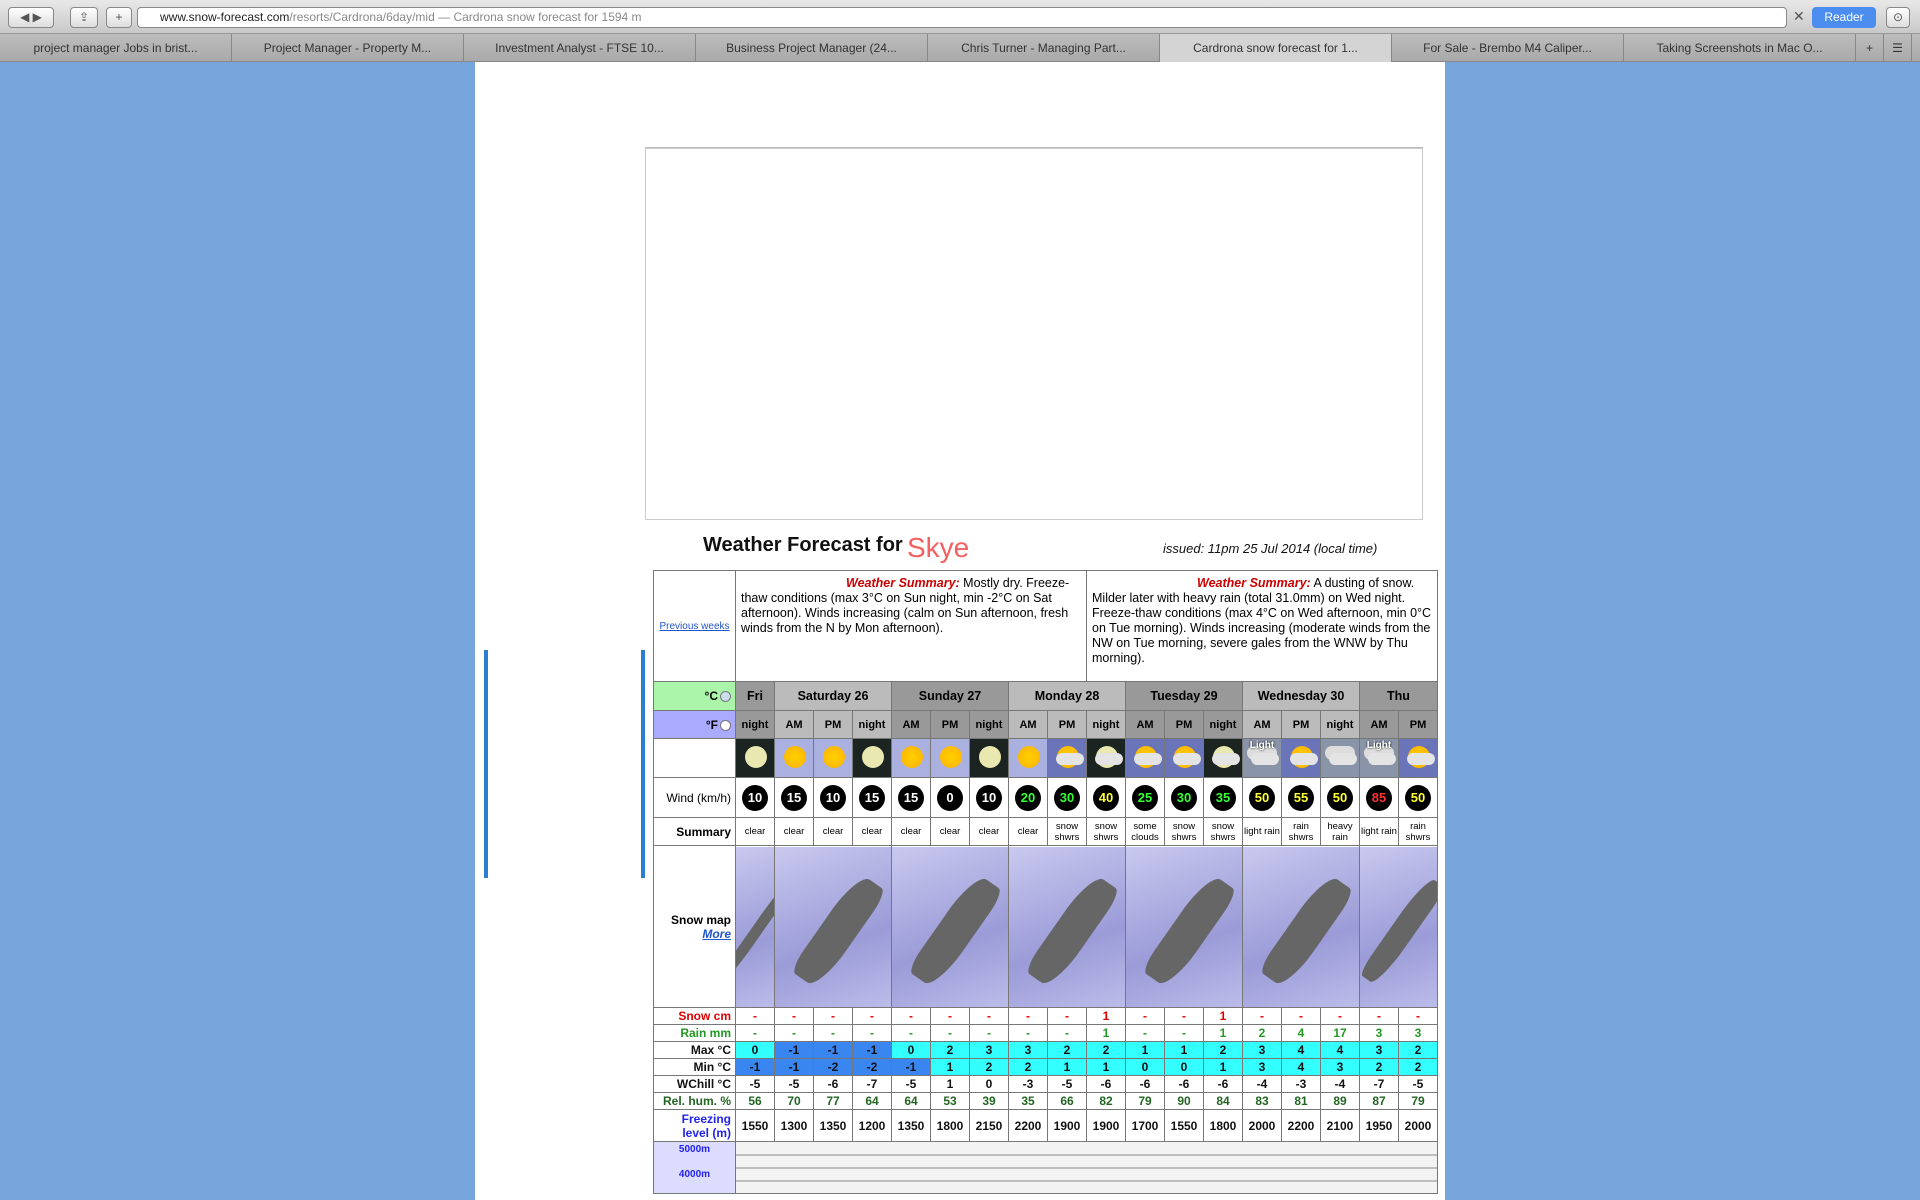 The image size is (1920, 1200). Describe the element at coordinates (694, 696) in the screenshot. I see `celsius-toggle: °C` at that location.